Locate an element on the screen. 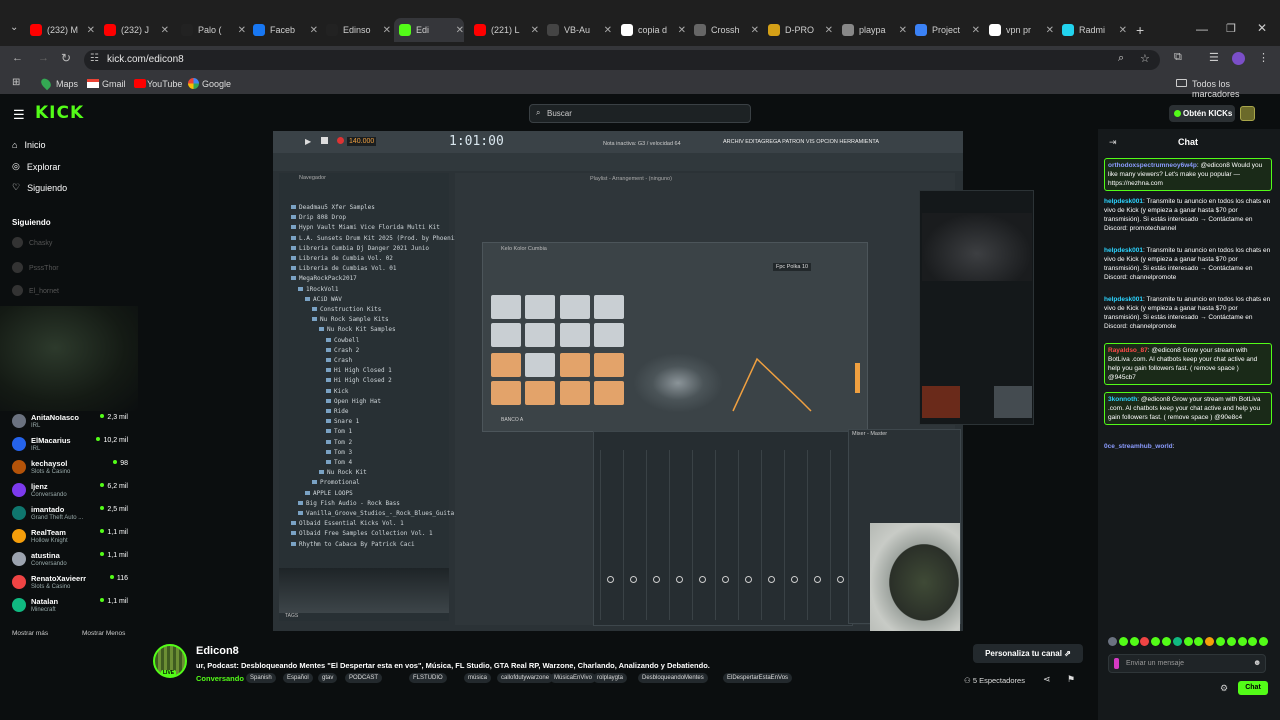 The image size is (1280, 720). browser-tab: copia d ✕ is located at coordinates (651, 30).